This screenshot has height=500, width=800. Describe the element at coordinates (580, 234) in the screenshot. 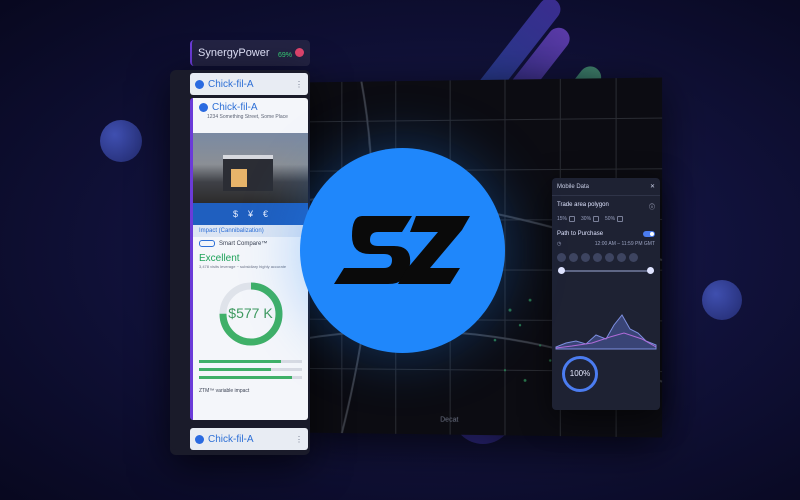

I see `path-to-purchase-label: Path to Purchase` at that location.